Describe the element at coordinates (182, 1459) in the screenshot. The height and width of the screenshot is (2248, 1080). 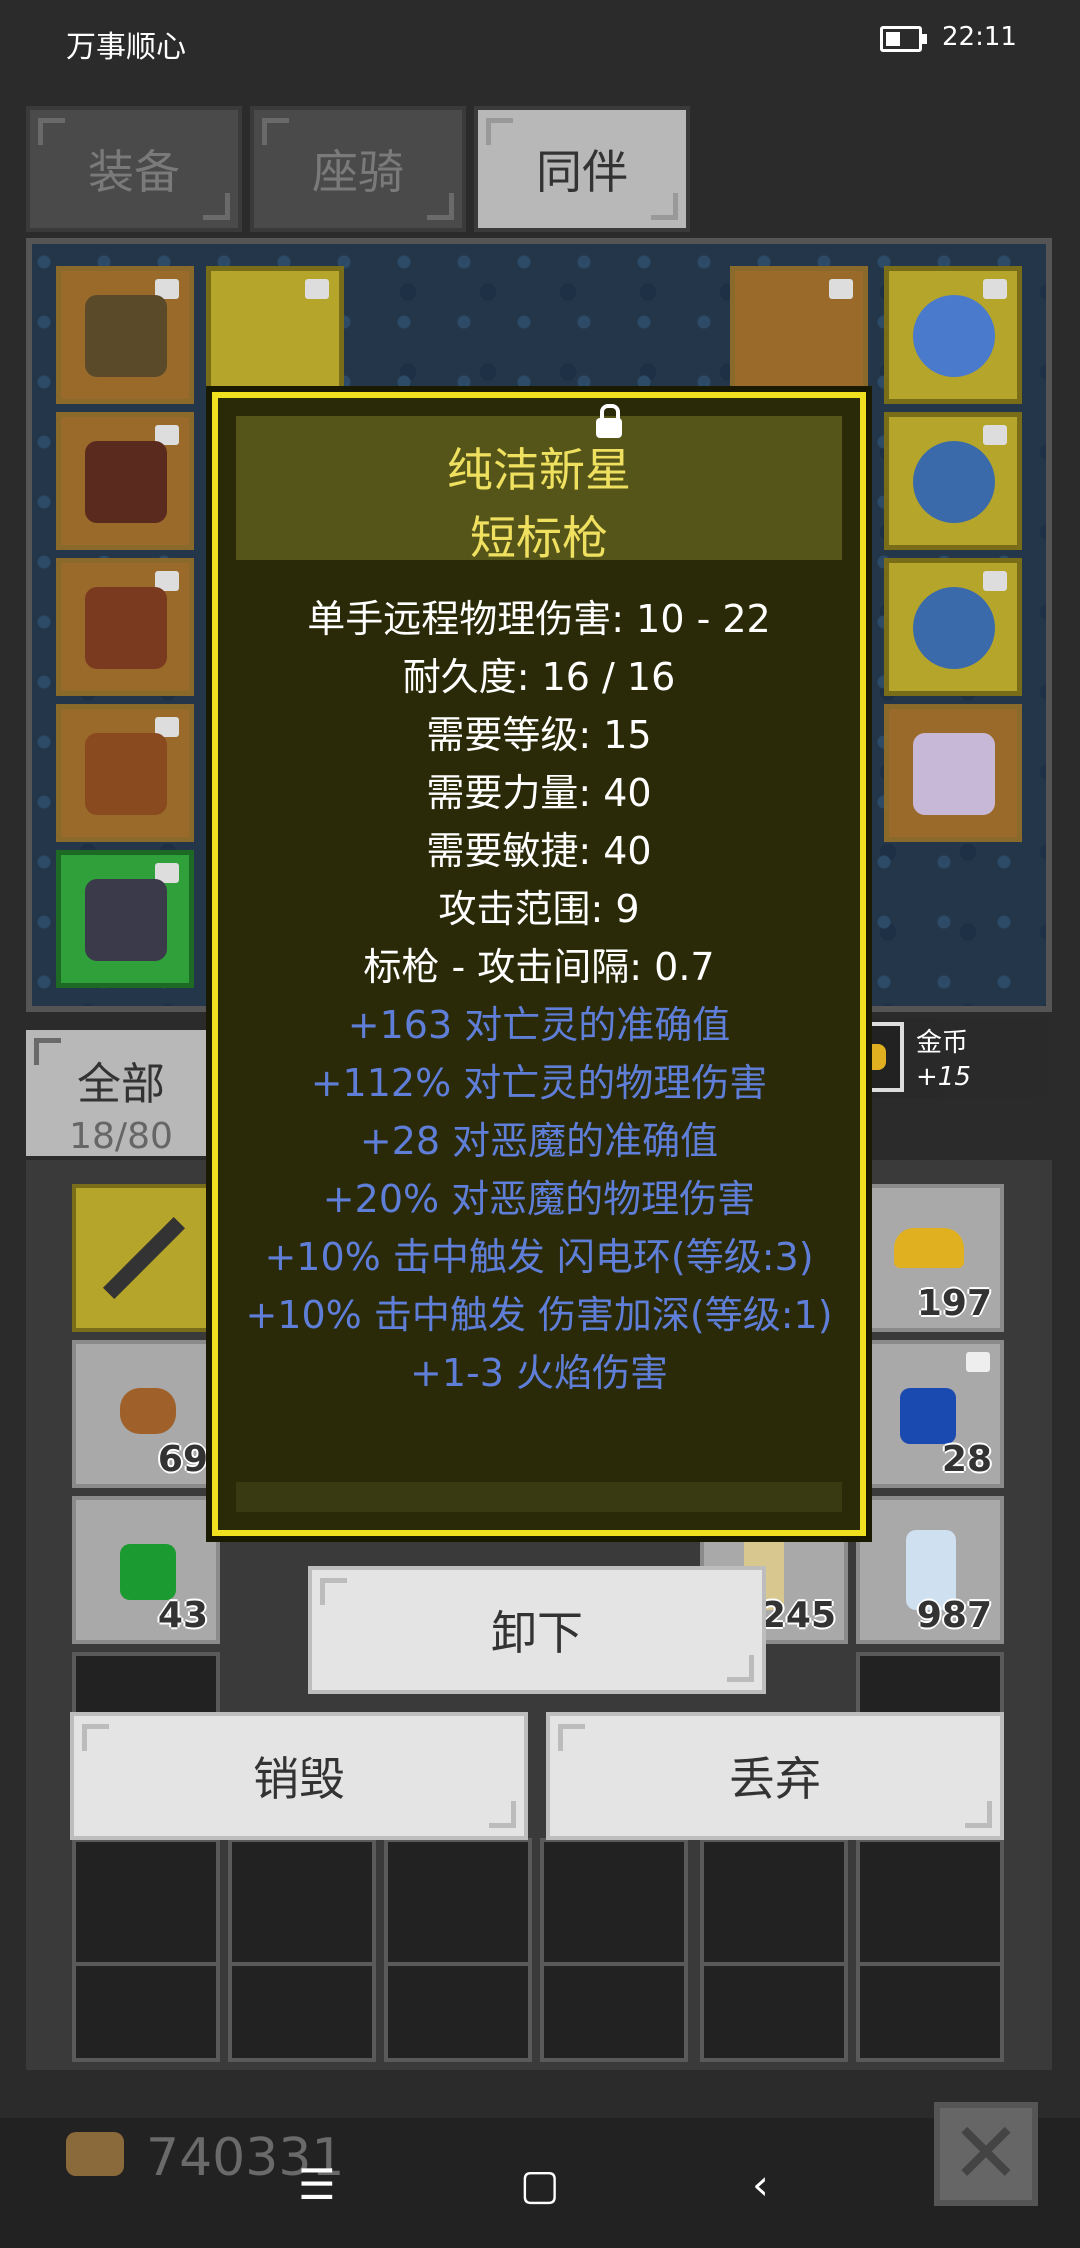
I see `item-count: 69` at that location.